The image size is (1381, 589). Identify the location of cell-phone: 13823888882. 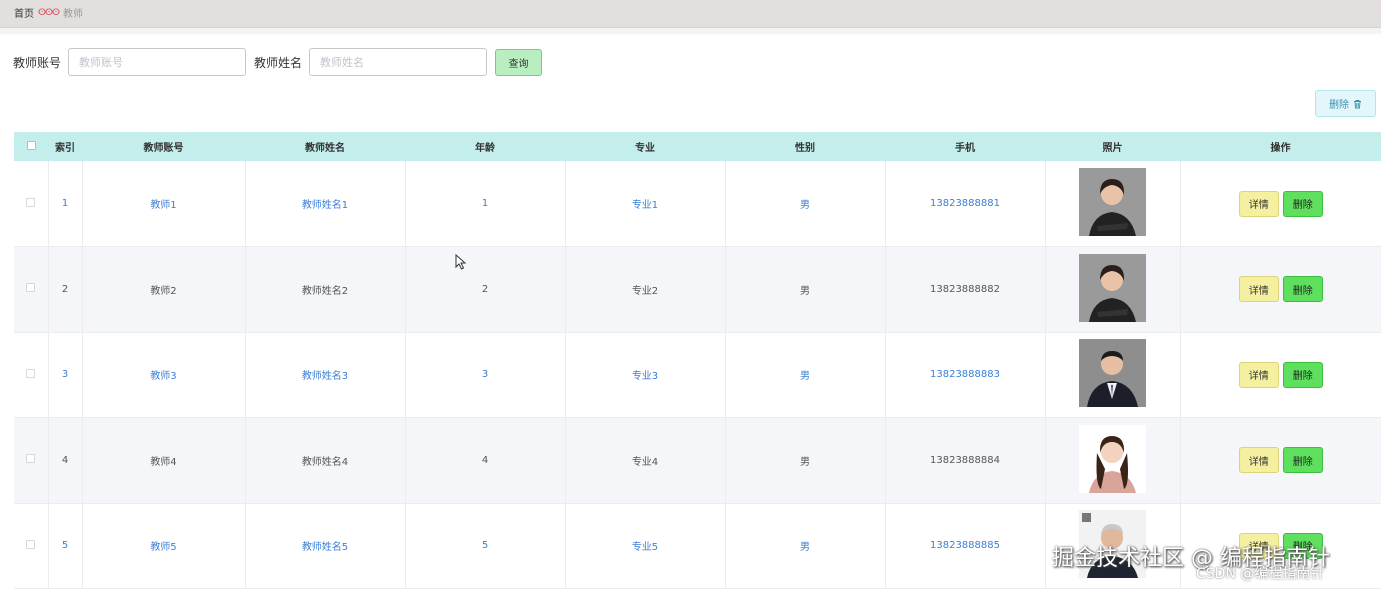
(965, 289).